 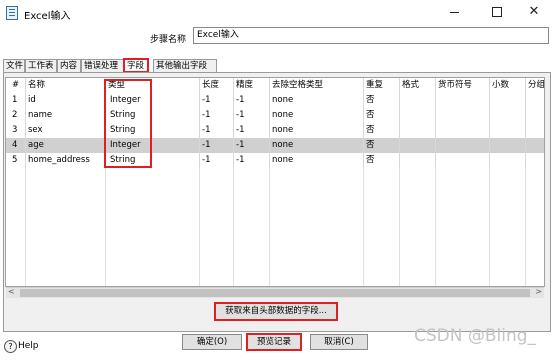 I want to click on minimize-button, so click(x=454, y=13).